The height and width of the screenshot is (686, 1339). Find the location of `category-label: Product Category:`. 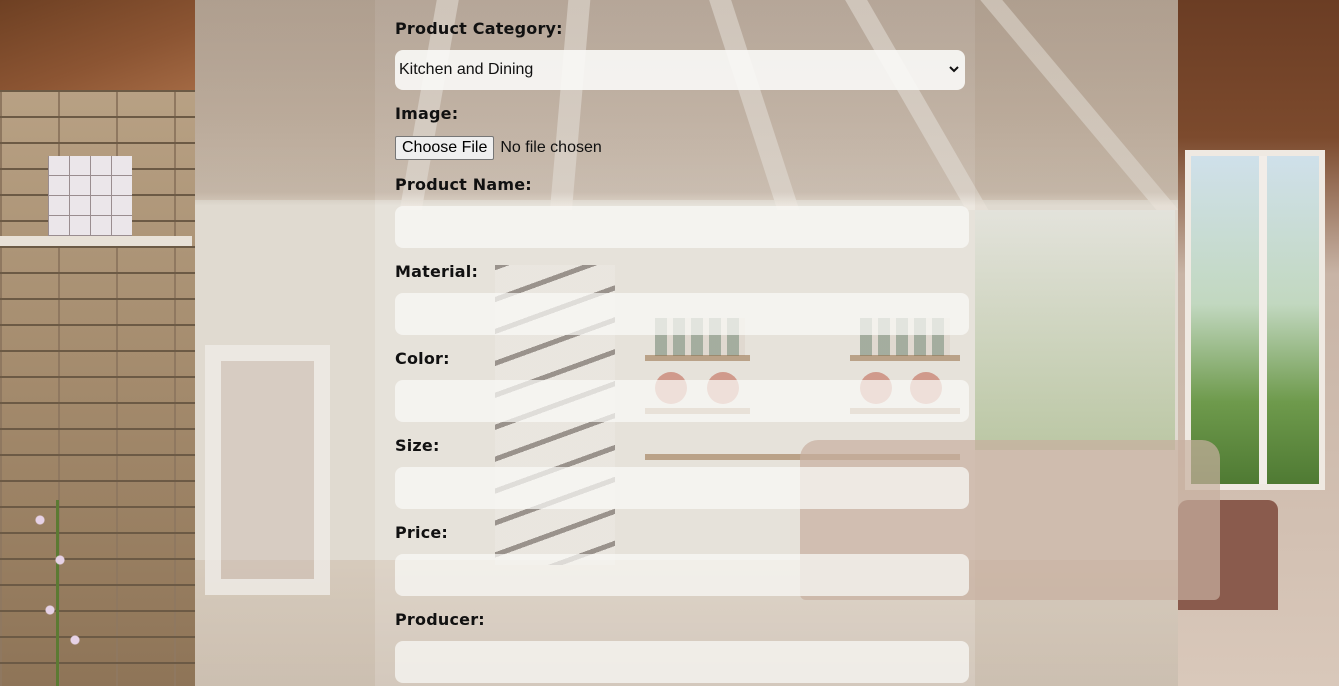

category-label: Product Category: is located at coordinates (479, 28).